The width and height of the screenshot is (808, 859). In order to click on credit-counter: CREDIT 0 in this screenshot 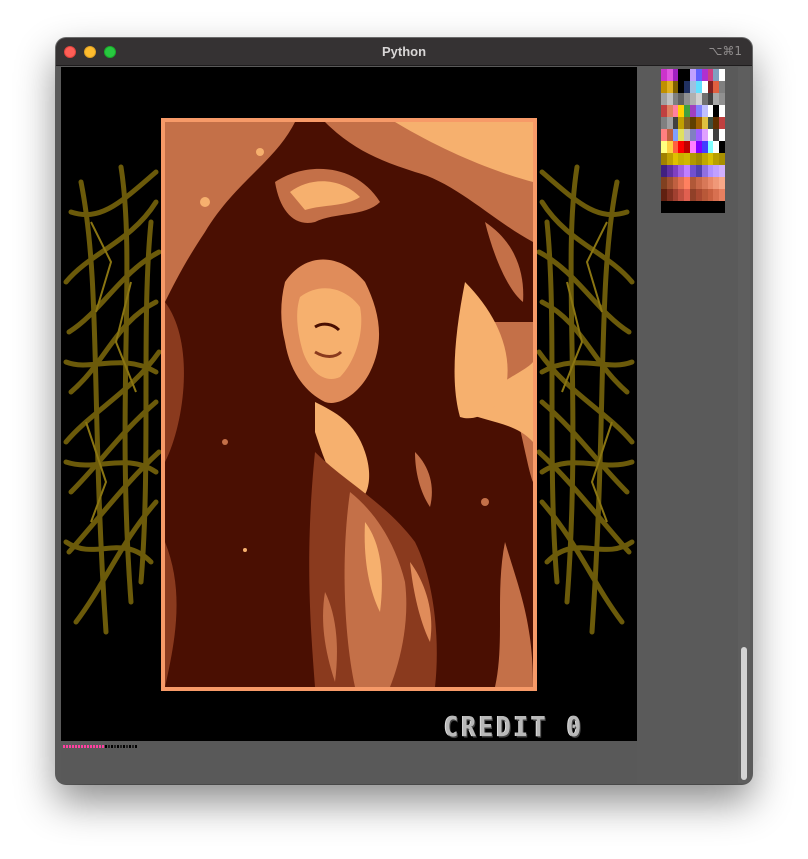, I will do `click(514, 726)`.